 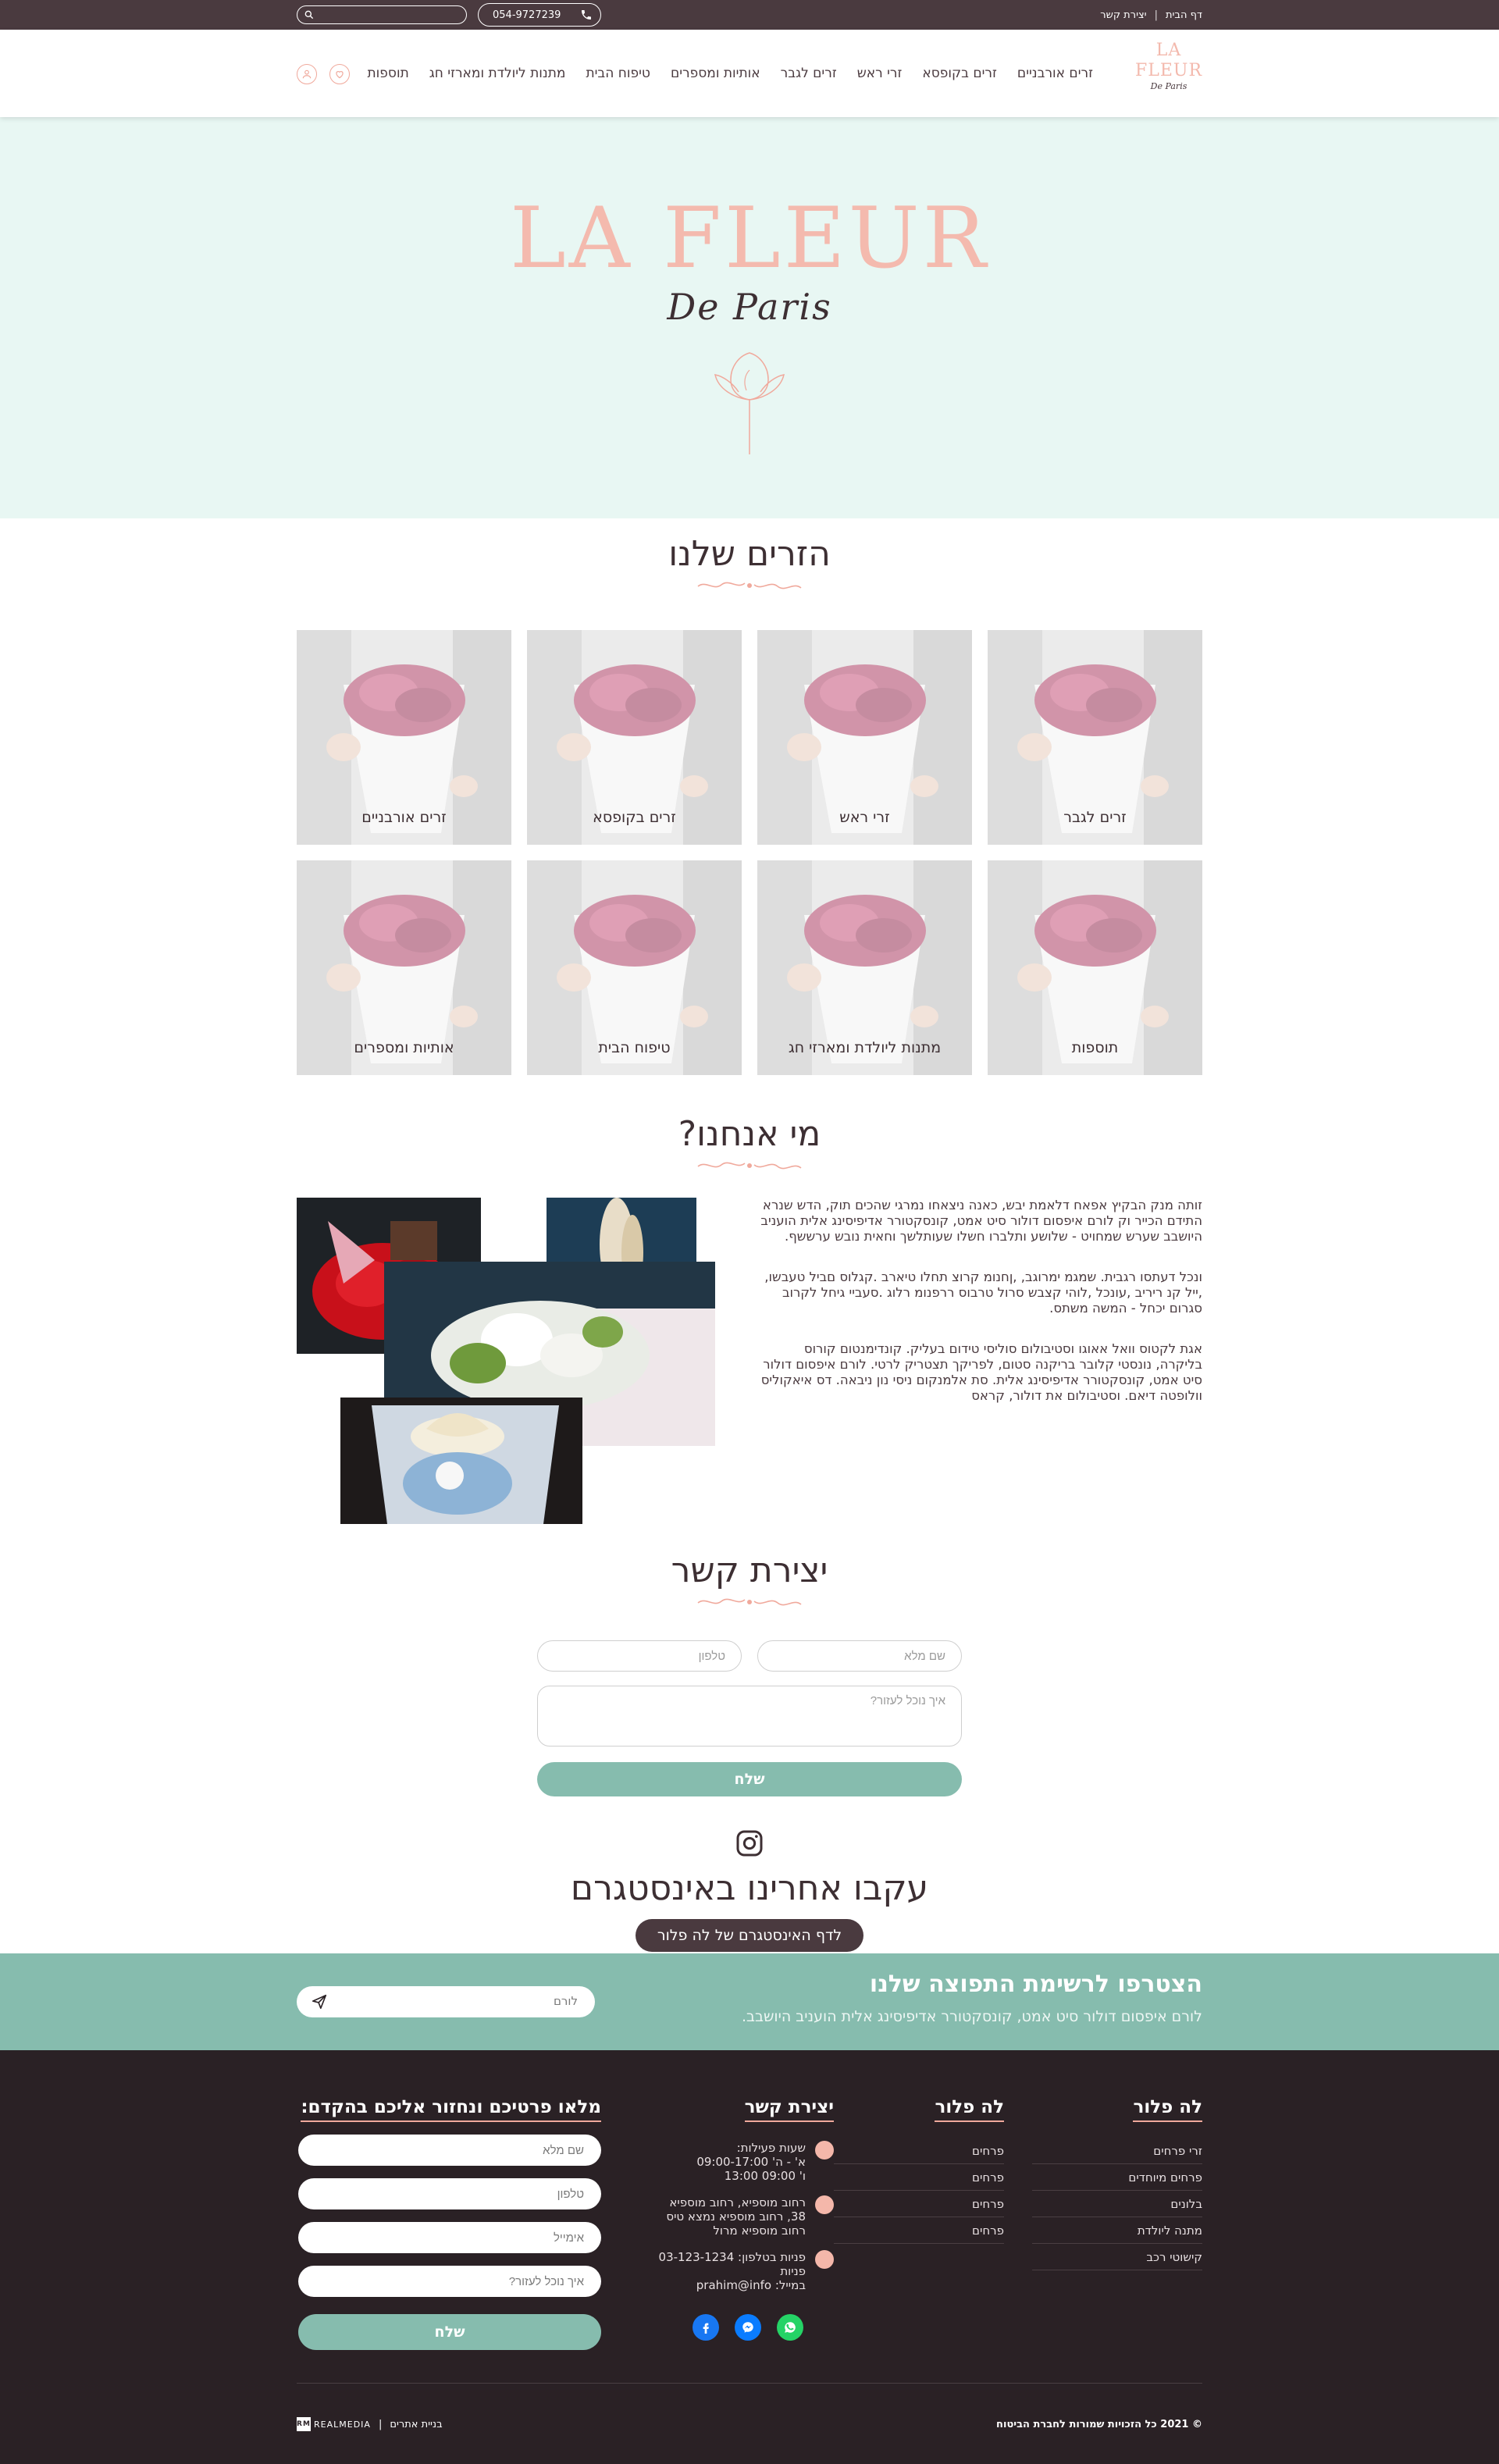 I want to click on hours-line: א' - ה' 09:00-17:00, so click(x=751, y=2162).